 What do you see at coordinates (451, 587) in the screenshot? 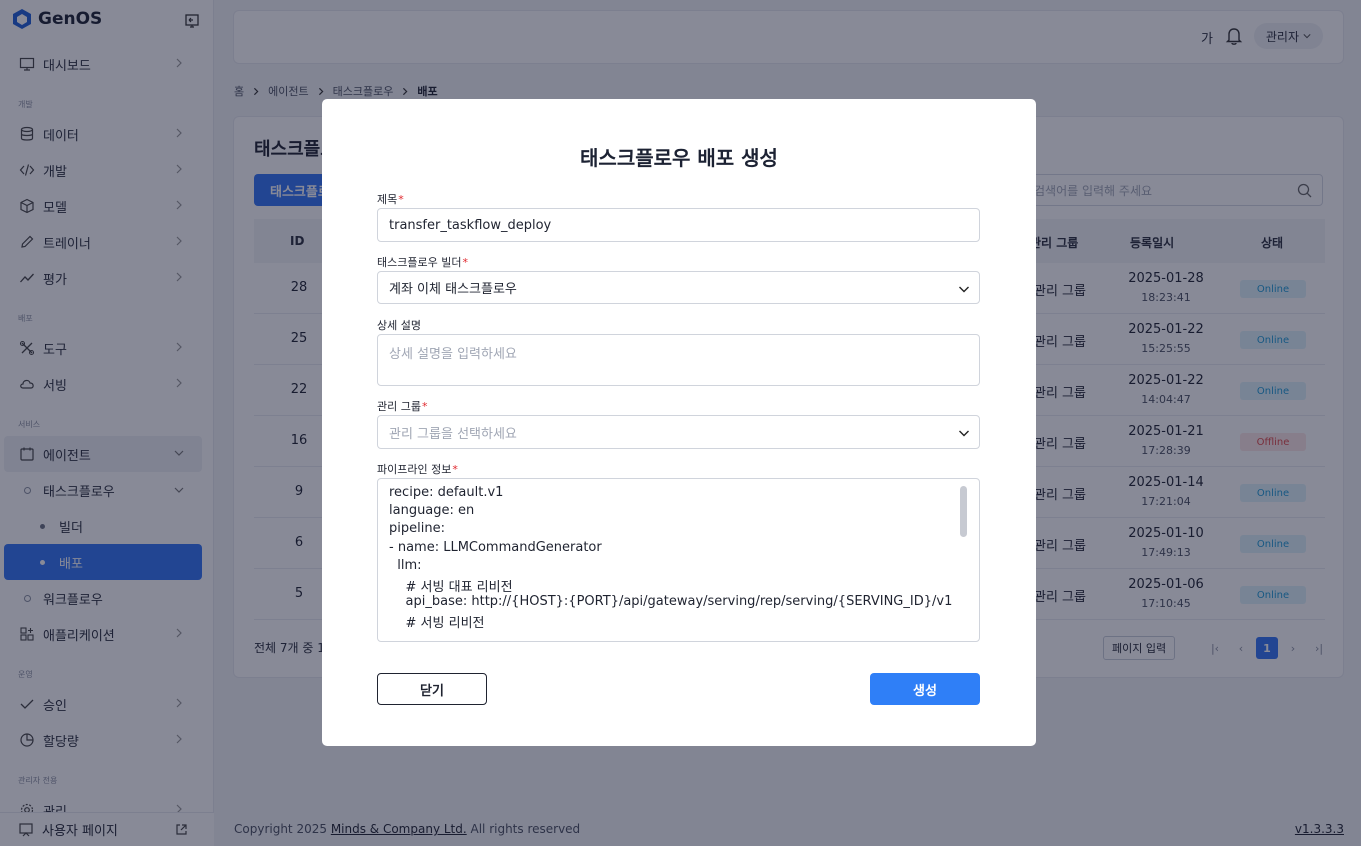
I see `code-line: # 서빙 대표 리비전` at bounding box center [451, 587].